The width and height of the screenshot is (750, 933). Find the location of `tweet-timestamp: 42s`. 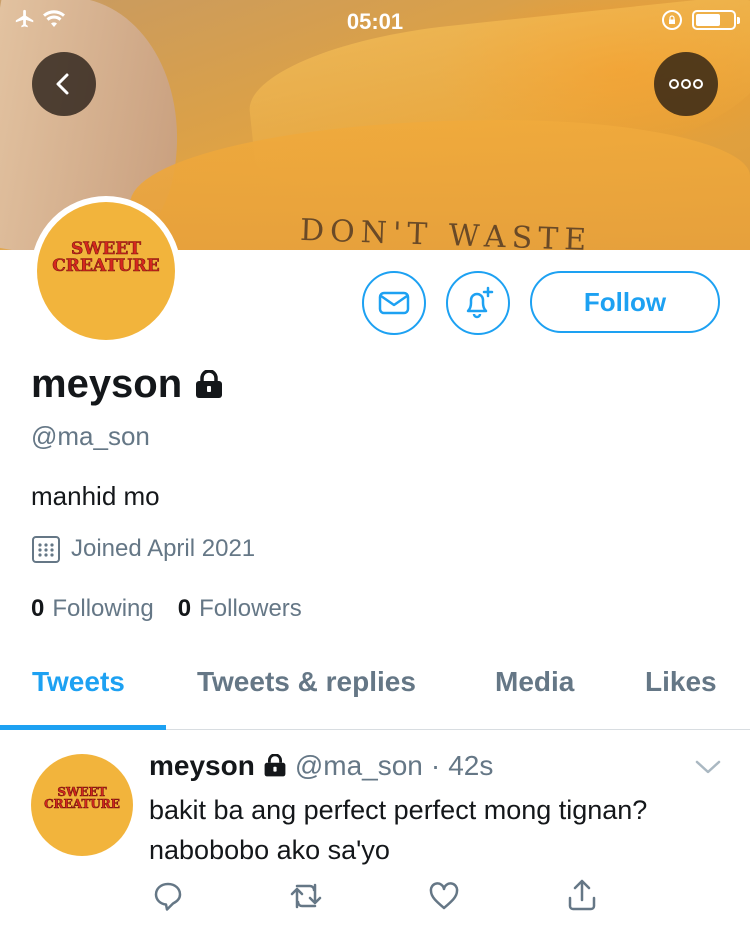

tweet-timestamp: 42s is located at coordinates (470, 766).